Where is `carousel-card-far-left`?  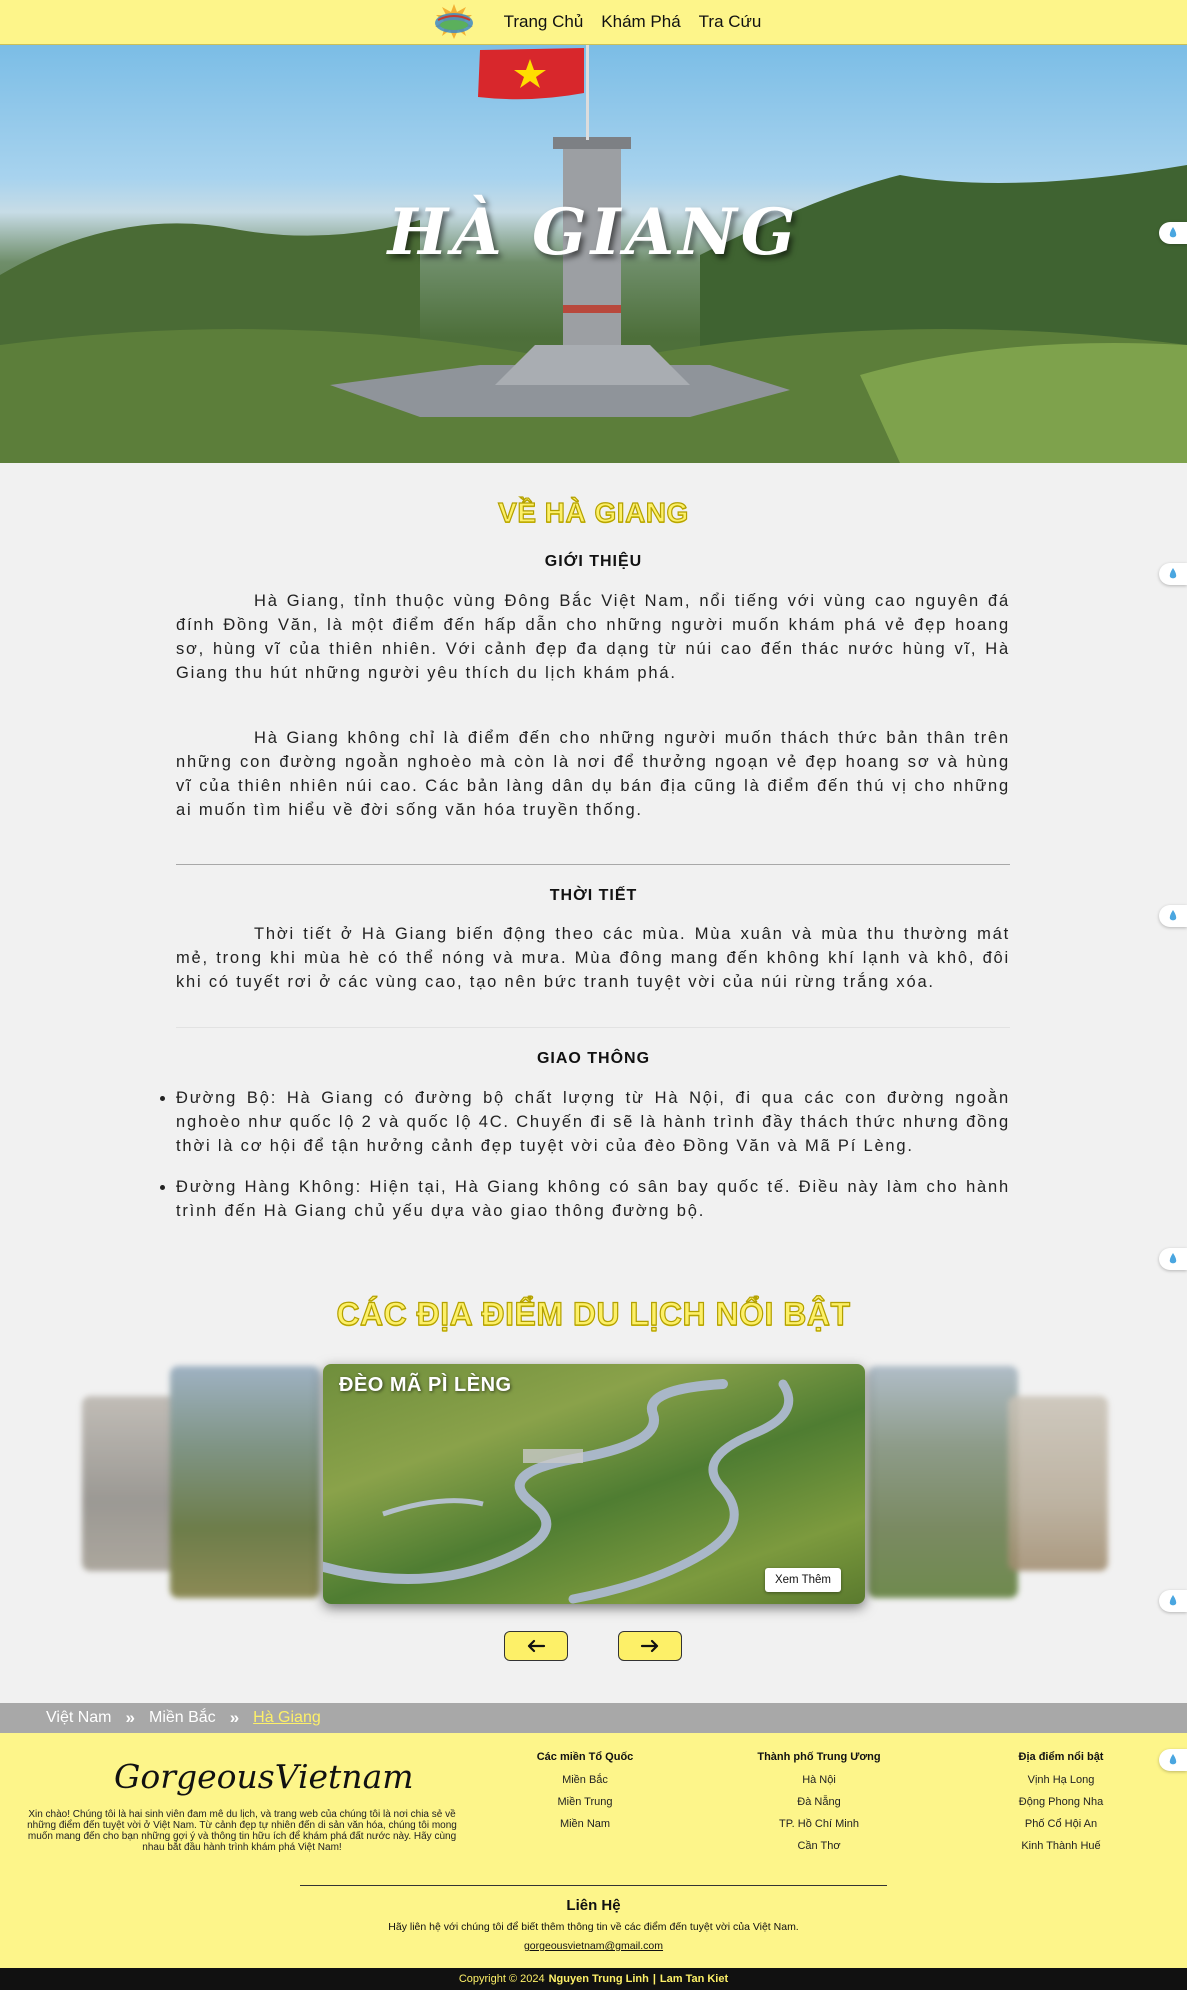 carousel-card-far-left is located at coordinates (132, 1483).